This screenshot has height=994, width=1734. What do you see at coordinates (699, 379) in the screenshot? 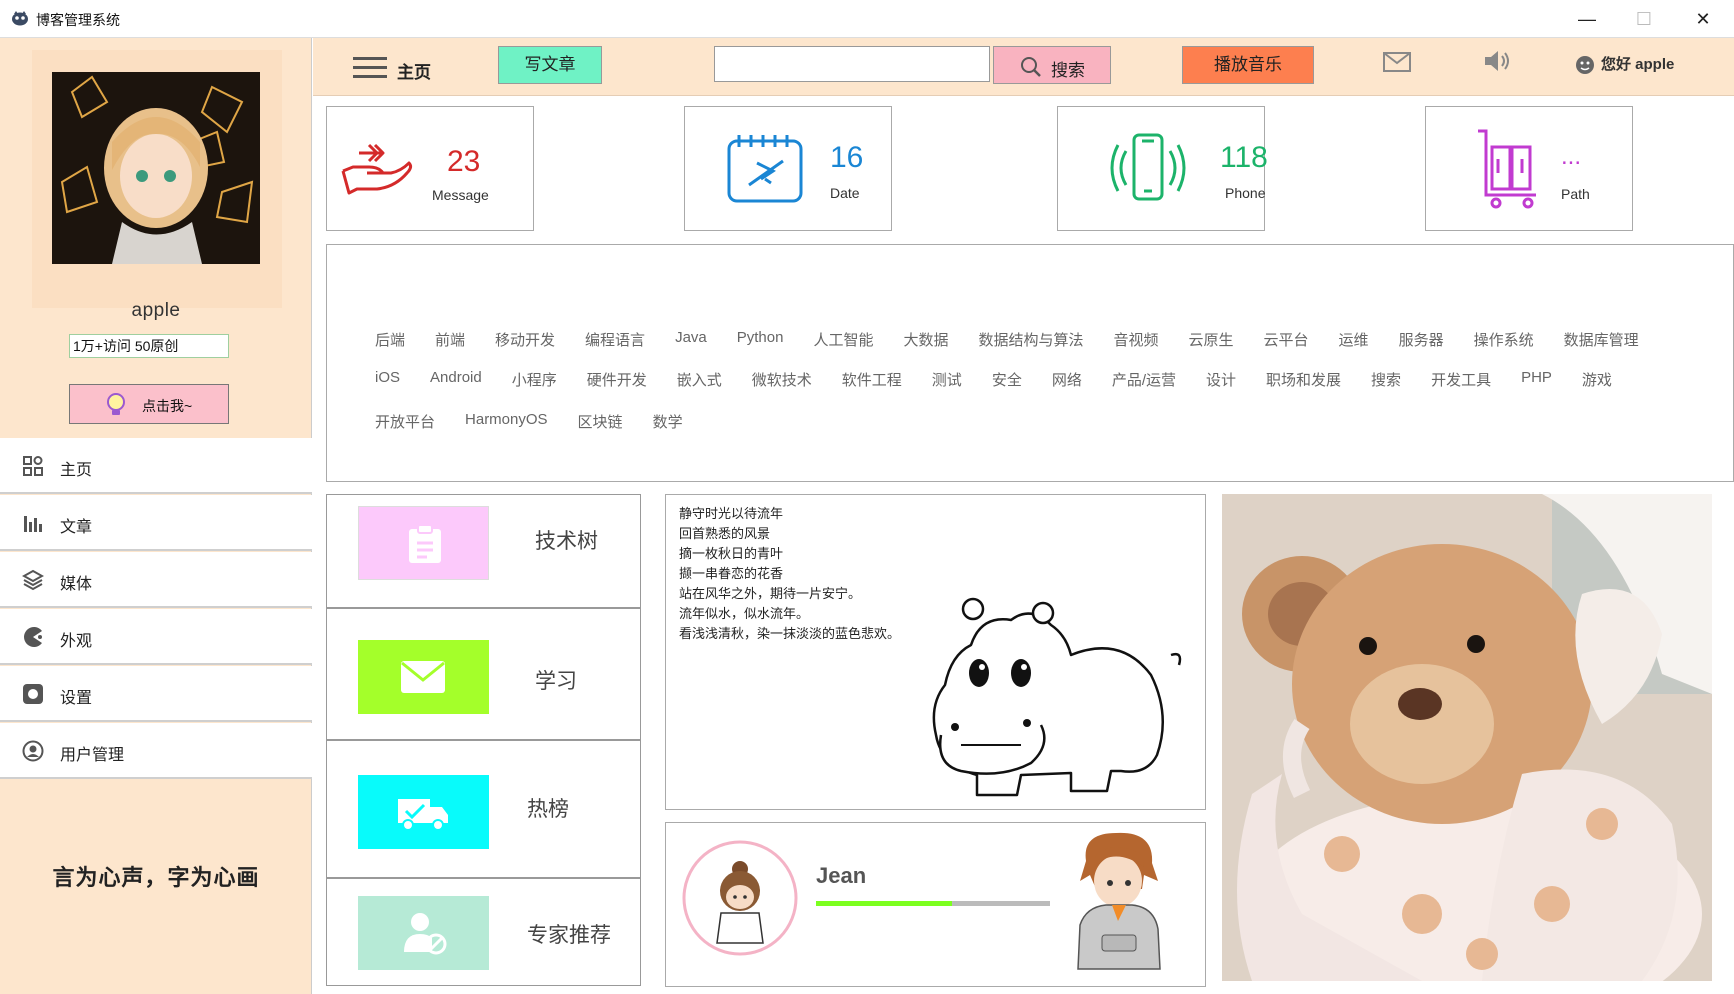
I see `tag: 嵌入式` at bounding box center [699, 379].